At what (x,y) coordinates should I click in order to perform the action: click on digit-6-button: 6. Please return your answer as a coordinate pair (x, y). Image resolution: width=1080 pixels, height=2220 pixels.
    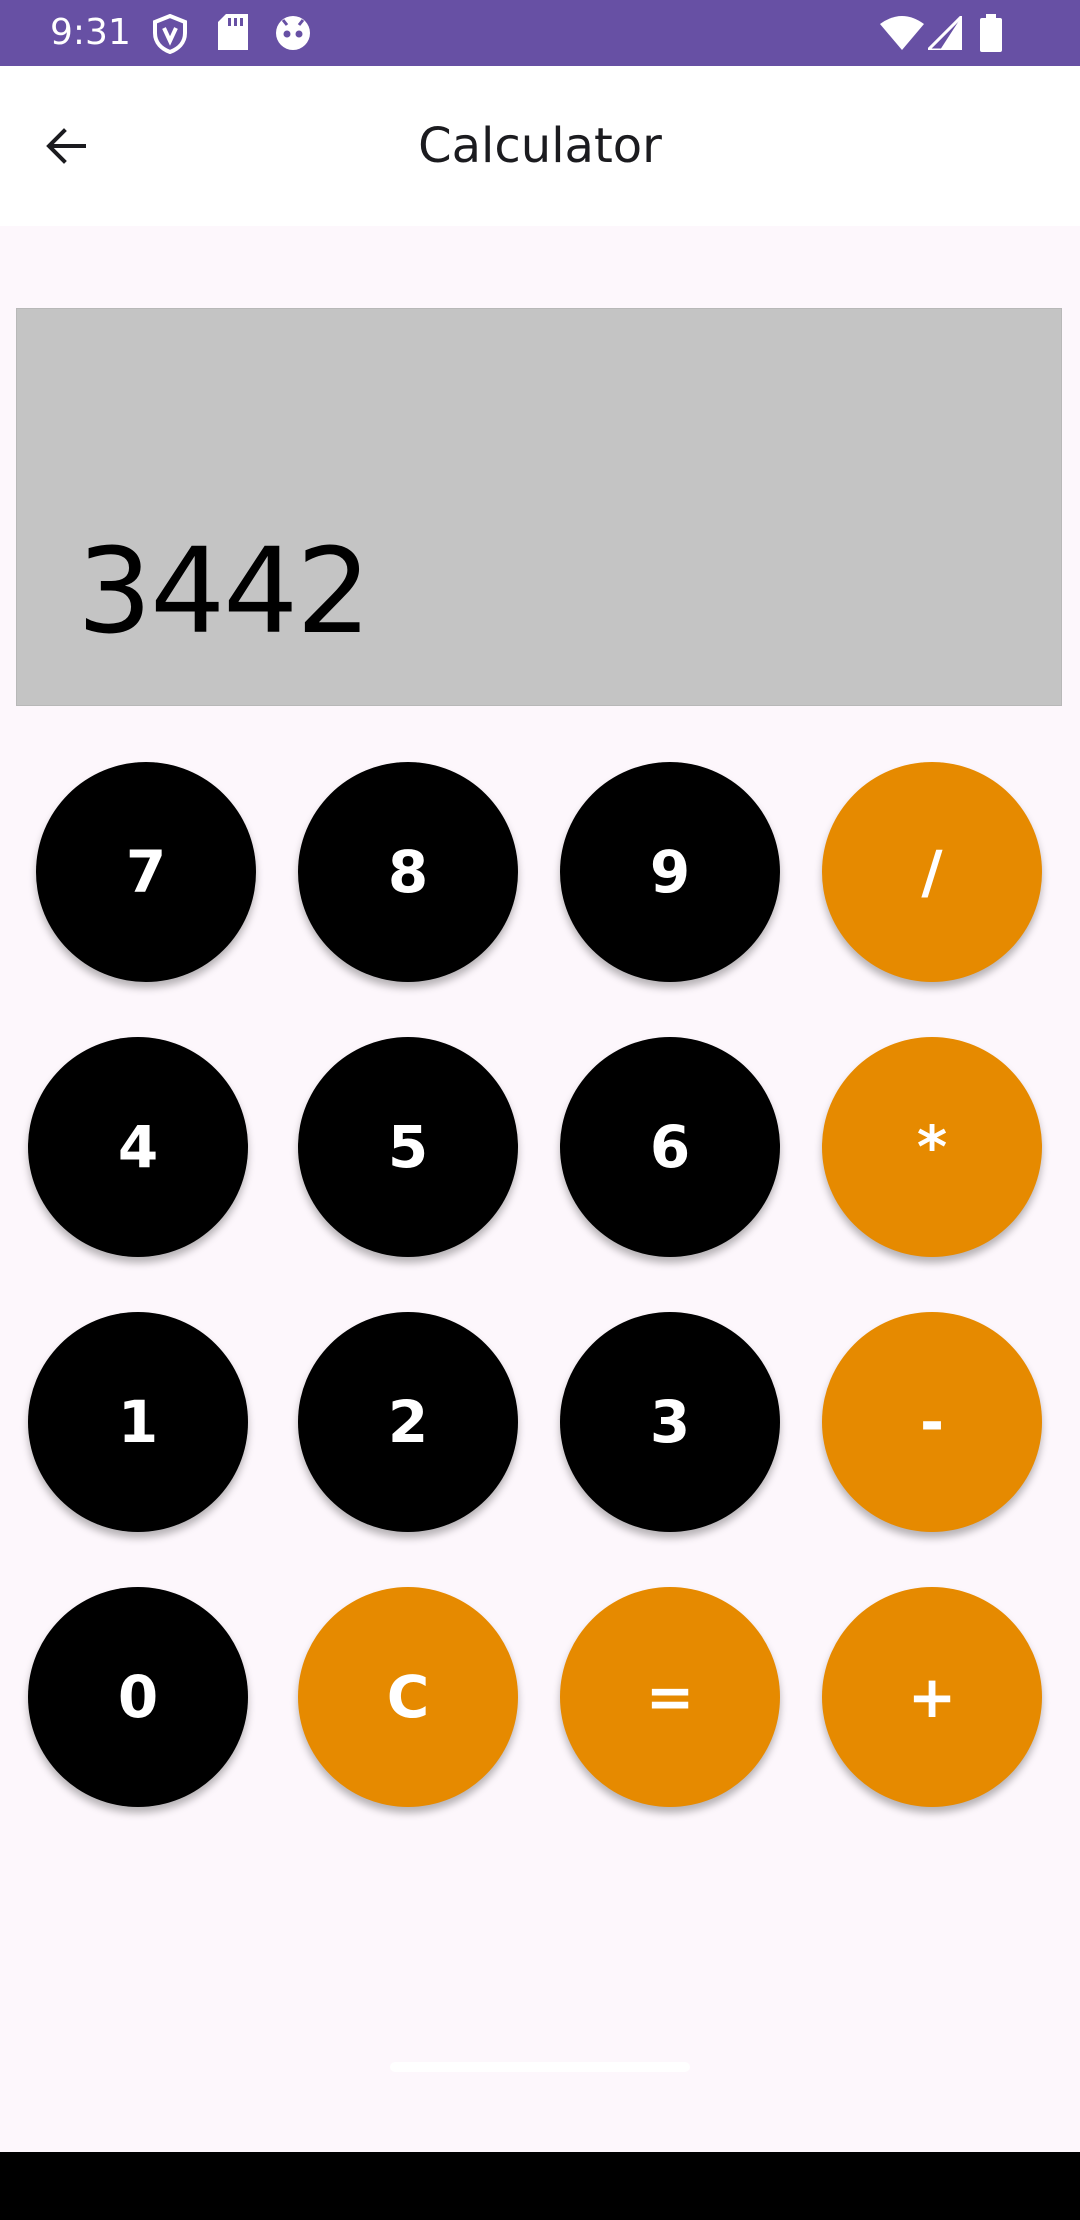
    Looking at the image, I should click on (670, 1147).